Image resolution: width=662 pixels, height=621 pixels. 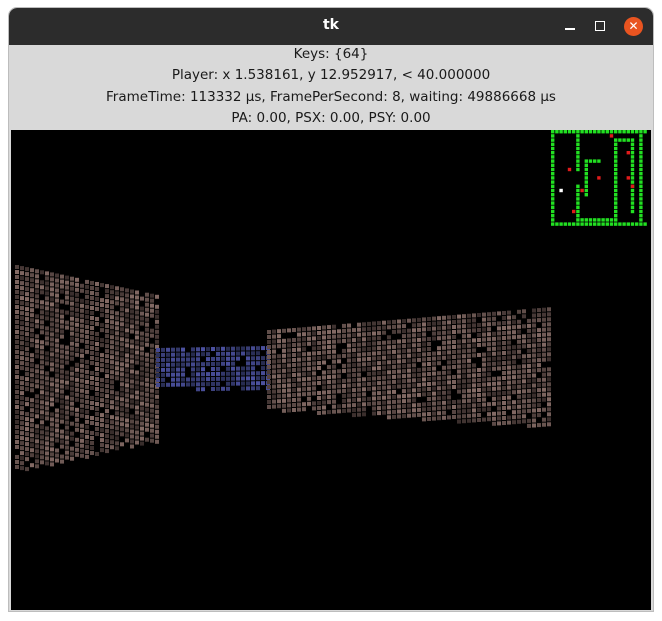 I want to click on minimap, so click(x=599, y=178).